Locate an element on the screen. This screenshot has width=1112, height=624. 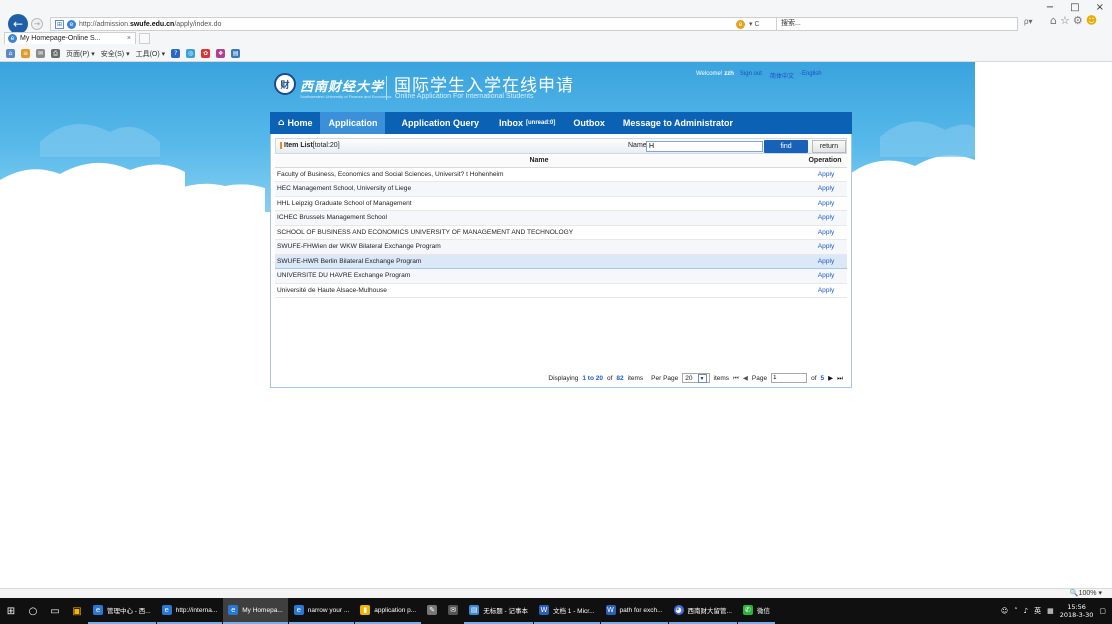
next-page-icon: ▶ is located at coordinates (830, 378).